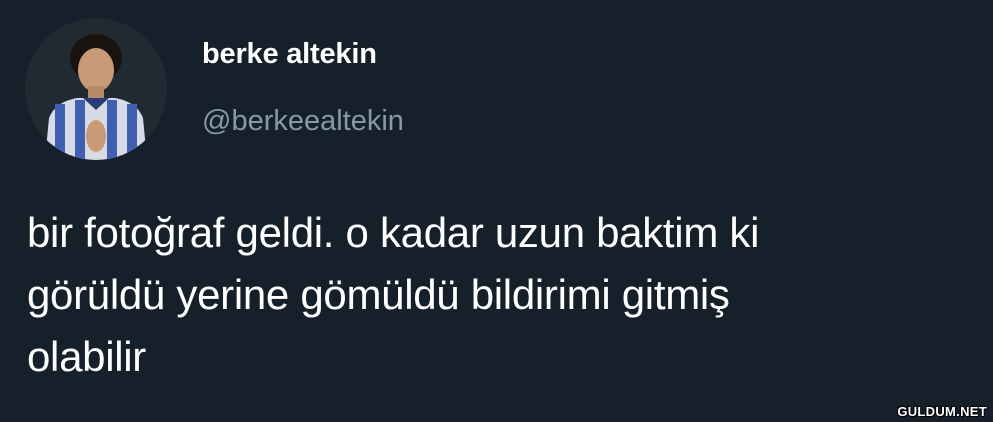 The height and width of the screenshot is (422, 993). Describe the element at coordinates (942, 411) in the screenshot. I see `site-watermark: GULDUM.NET` at that location.